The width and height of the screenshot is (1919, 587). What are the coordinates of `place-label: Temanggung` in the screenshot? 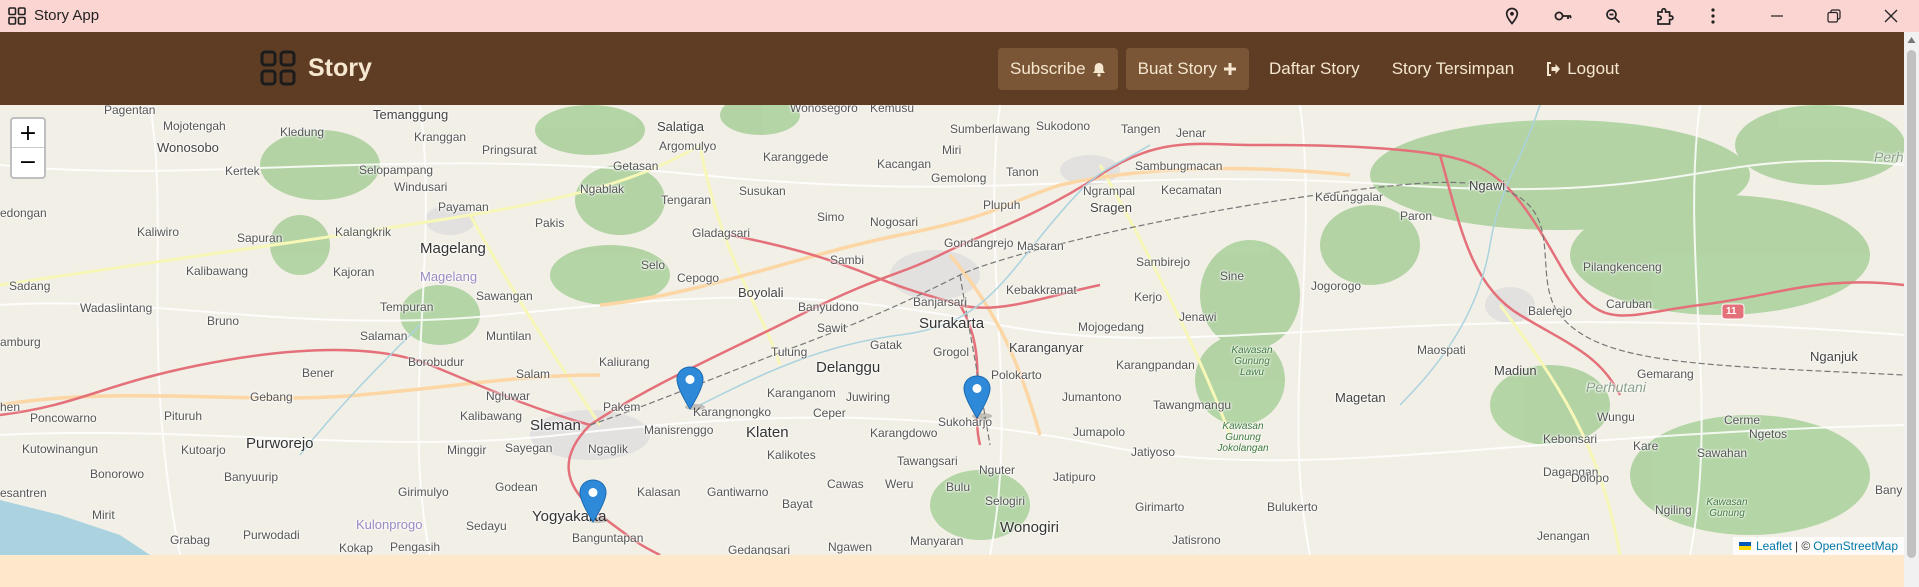 It's located at (411, 114).